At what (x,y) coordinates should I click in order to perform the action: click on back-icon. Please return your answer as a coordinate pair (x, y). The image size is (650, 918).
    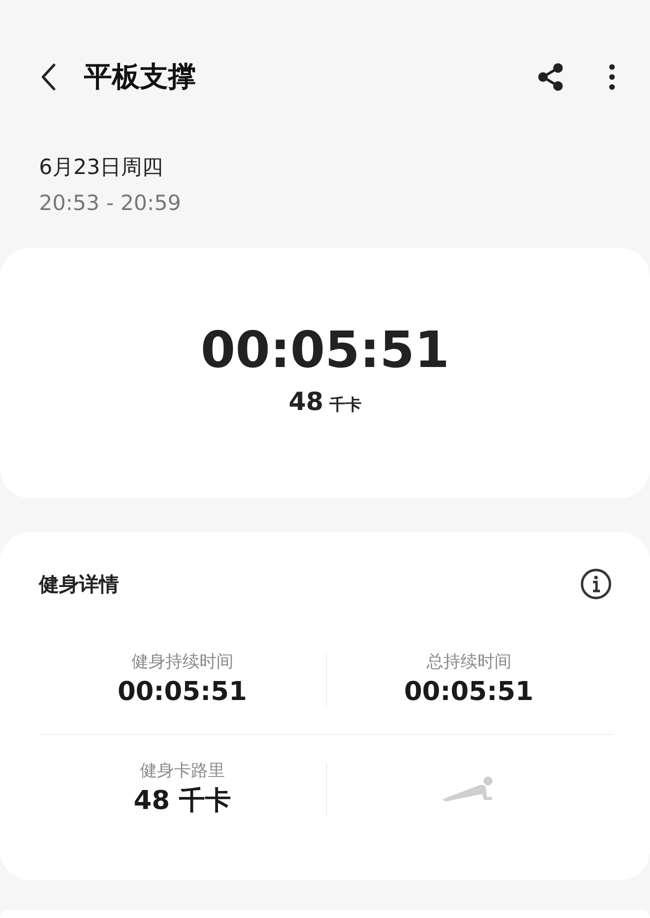
    Looking at the image, I should click on (48, 77).